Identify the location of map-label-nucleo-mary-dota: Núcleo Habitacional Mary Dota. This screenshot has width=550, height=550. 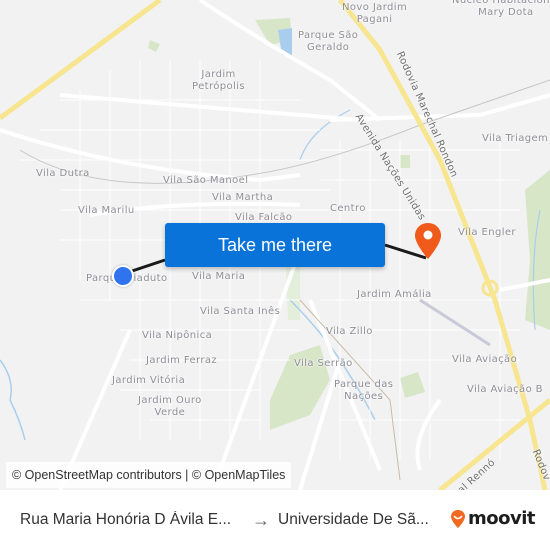
(501, 9).